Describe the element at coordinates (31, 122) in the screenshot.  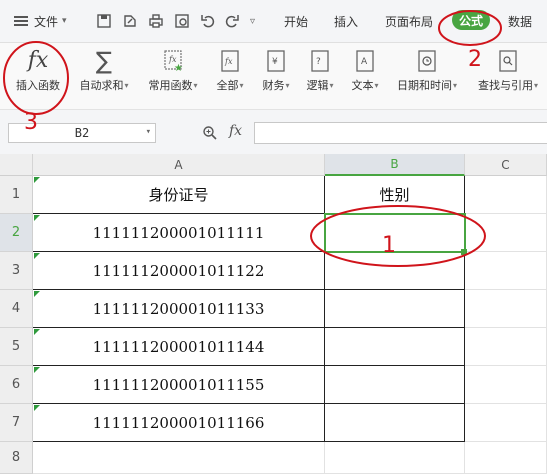
I see `annotation-number-3: 3` at that location.